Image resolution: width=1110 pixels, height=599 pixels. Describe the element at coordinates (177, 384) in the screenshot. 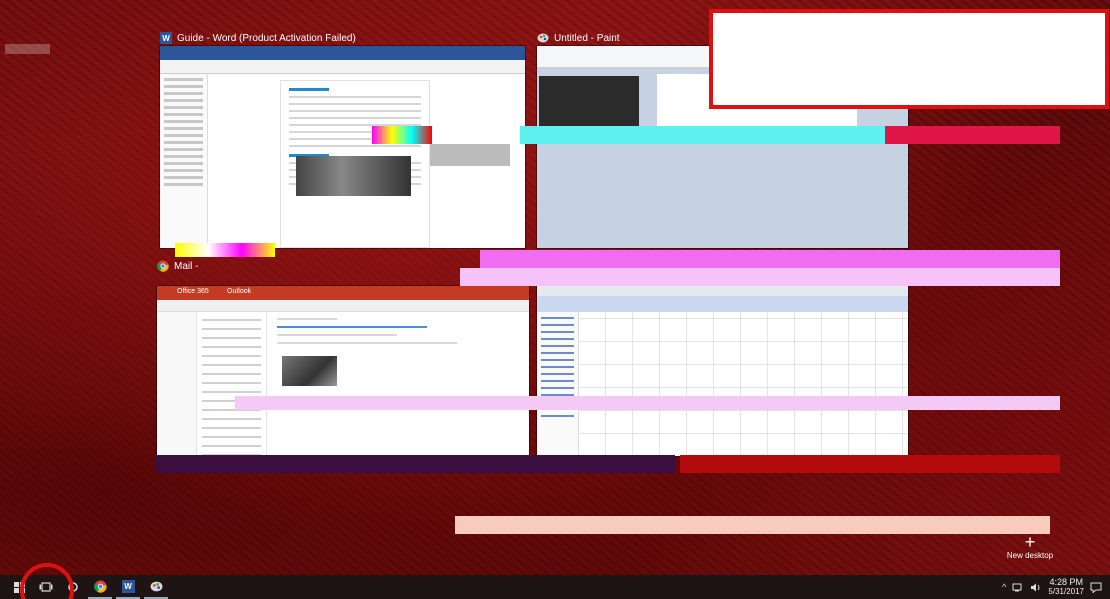

I see `outlook-folder-pane` at that location.